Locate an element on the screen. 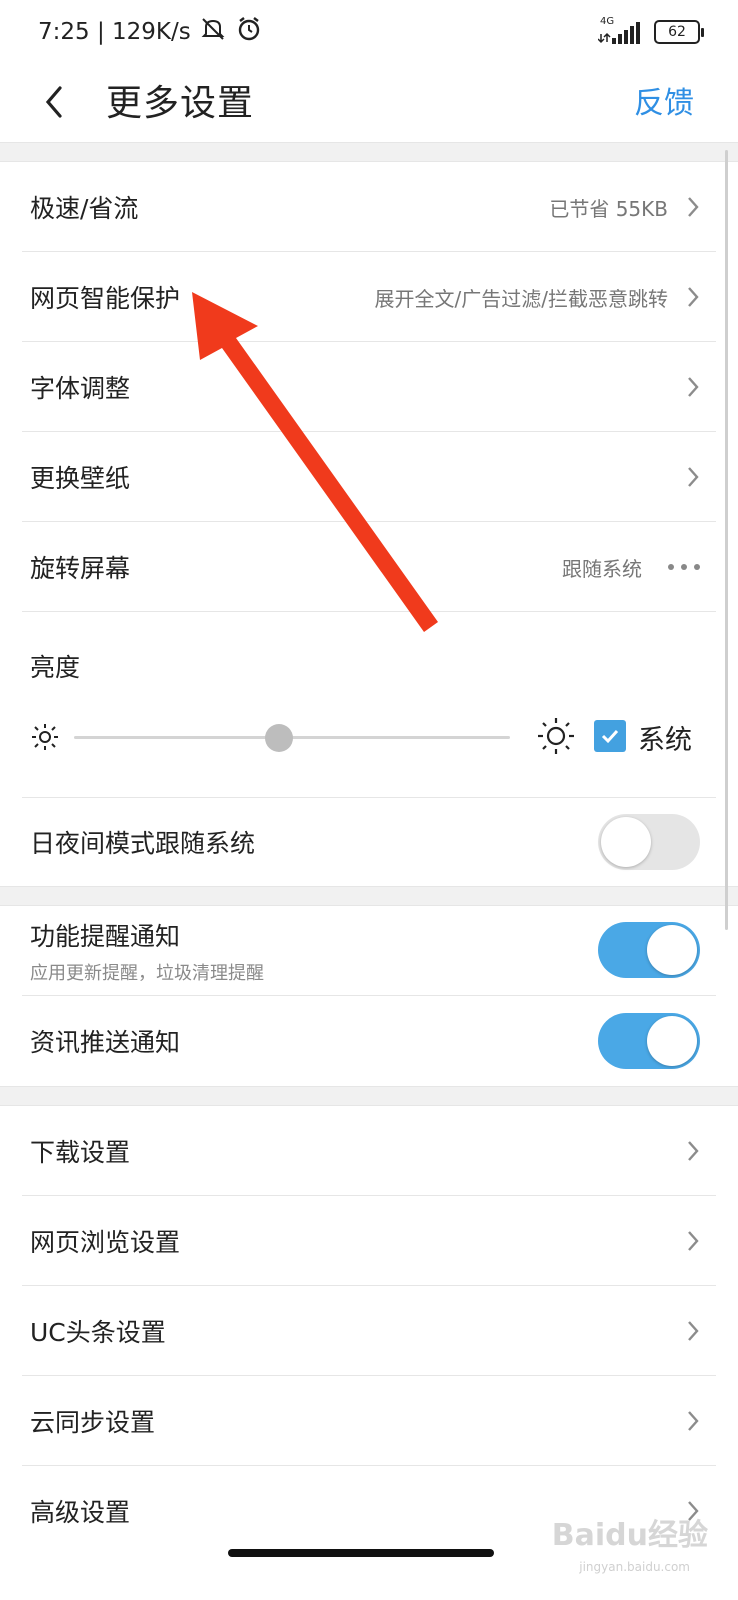 This screenshot has height=1600, width=738. setting-label: 字体调整 is located at coordinates (80, 388).